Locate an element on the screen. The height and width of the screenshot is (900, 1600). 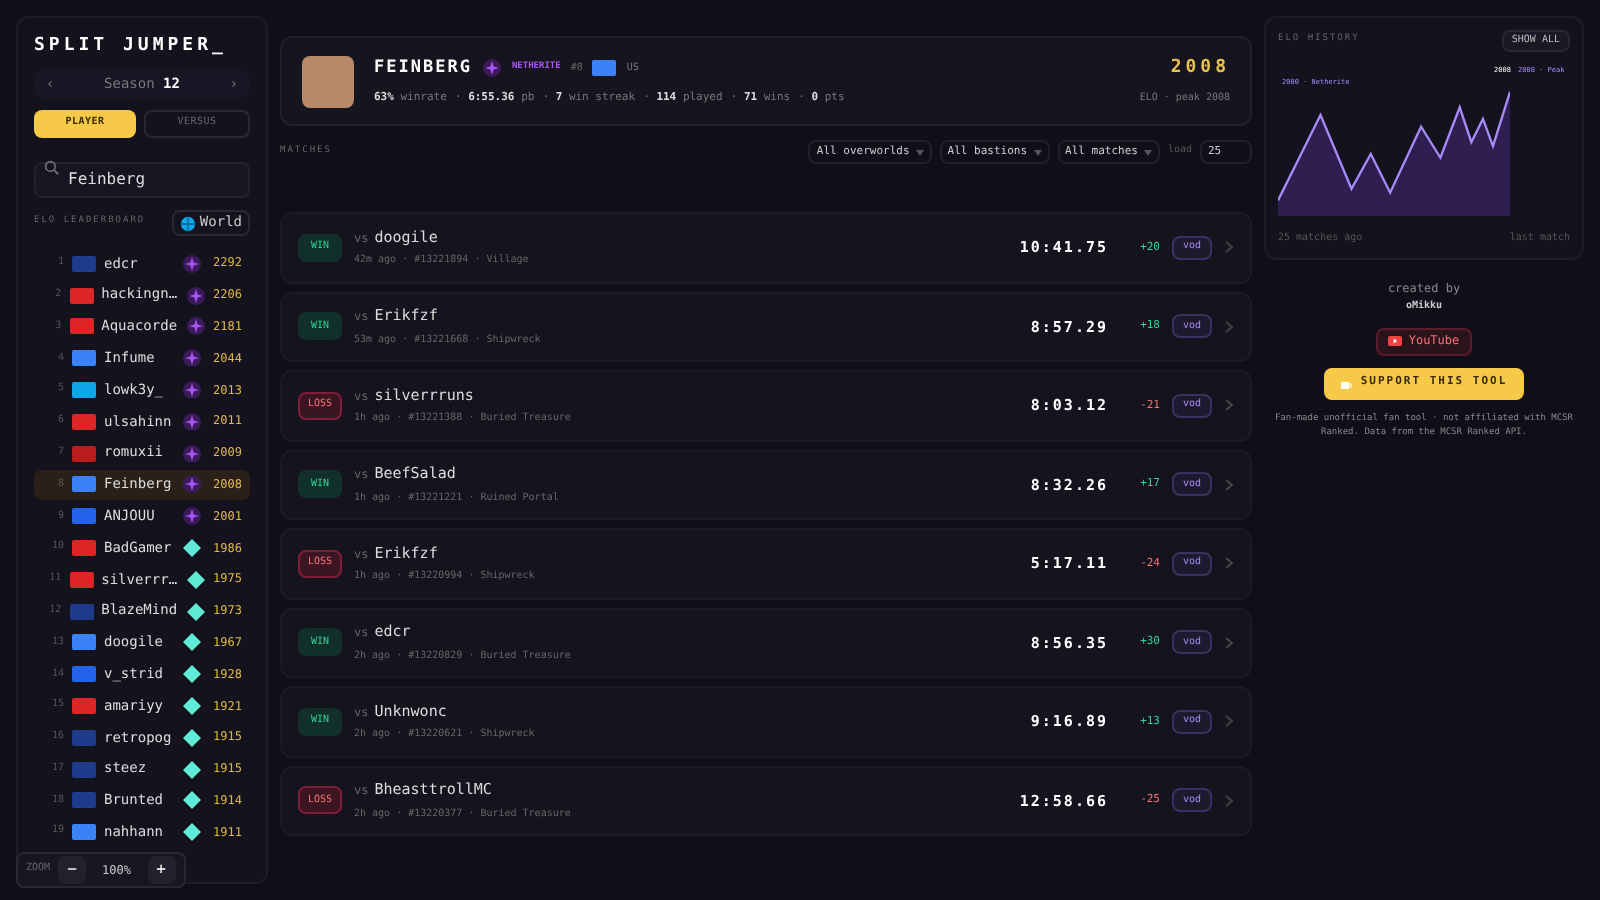
elo-rating: 2008 is located at coordinates (1200, 68).